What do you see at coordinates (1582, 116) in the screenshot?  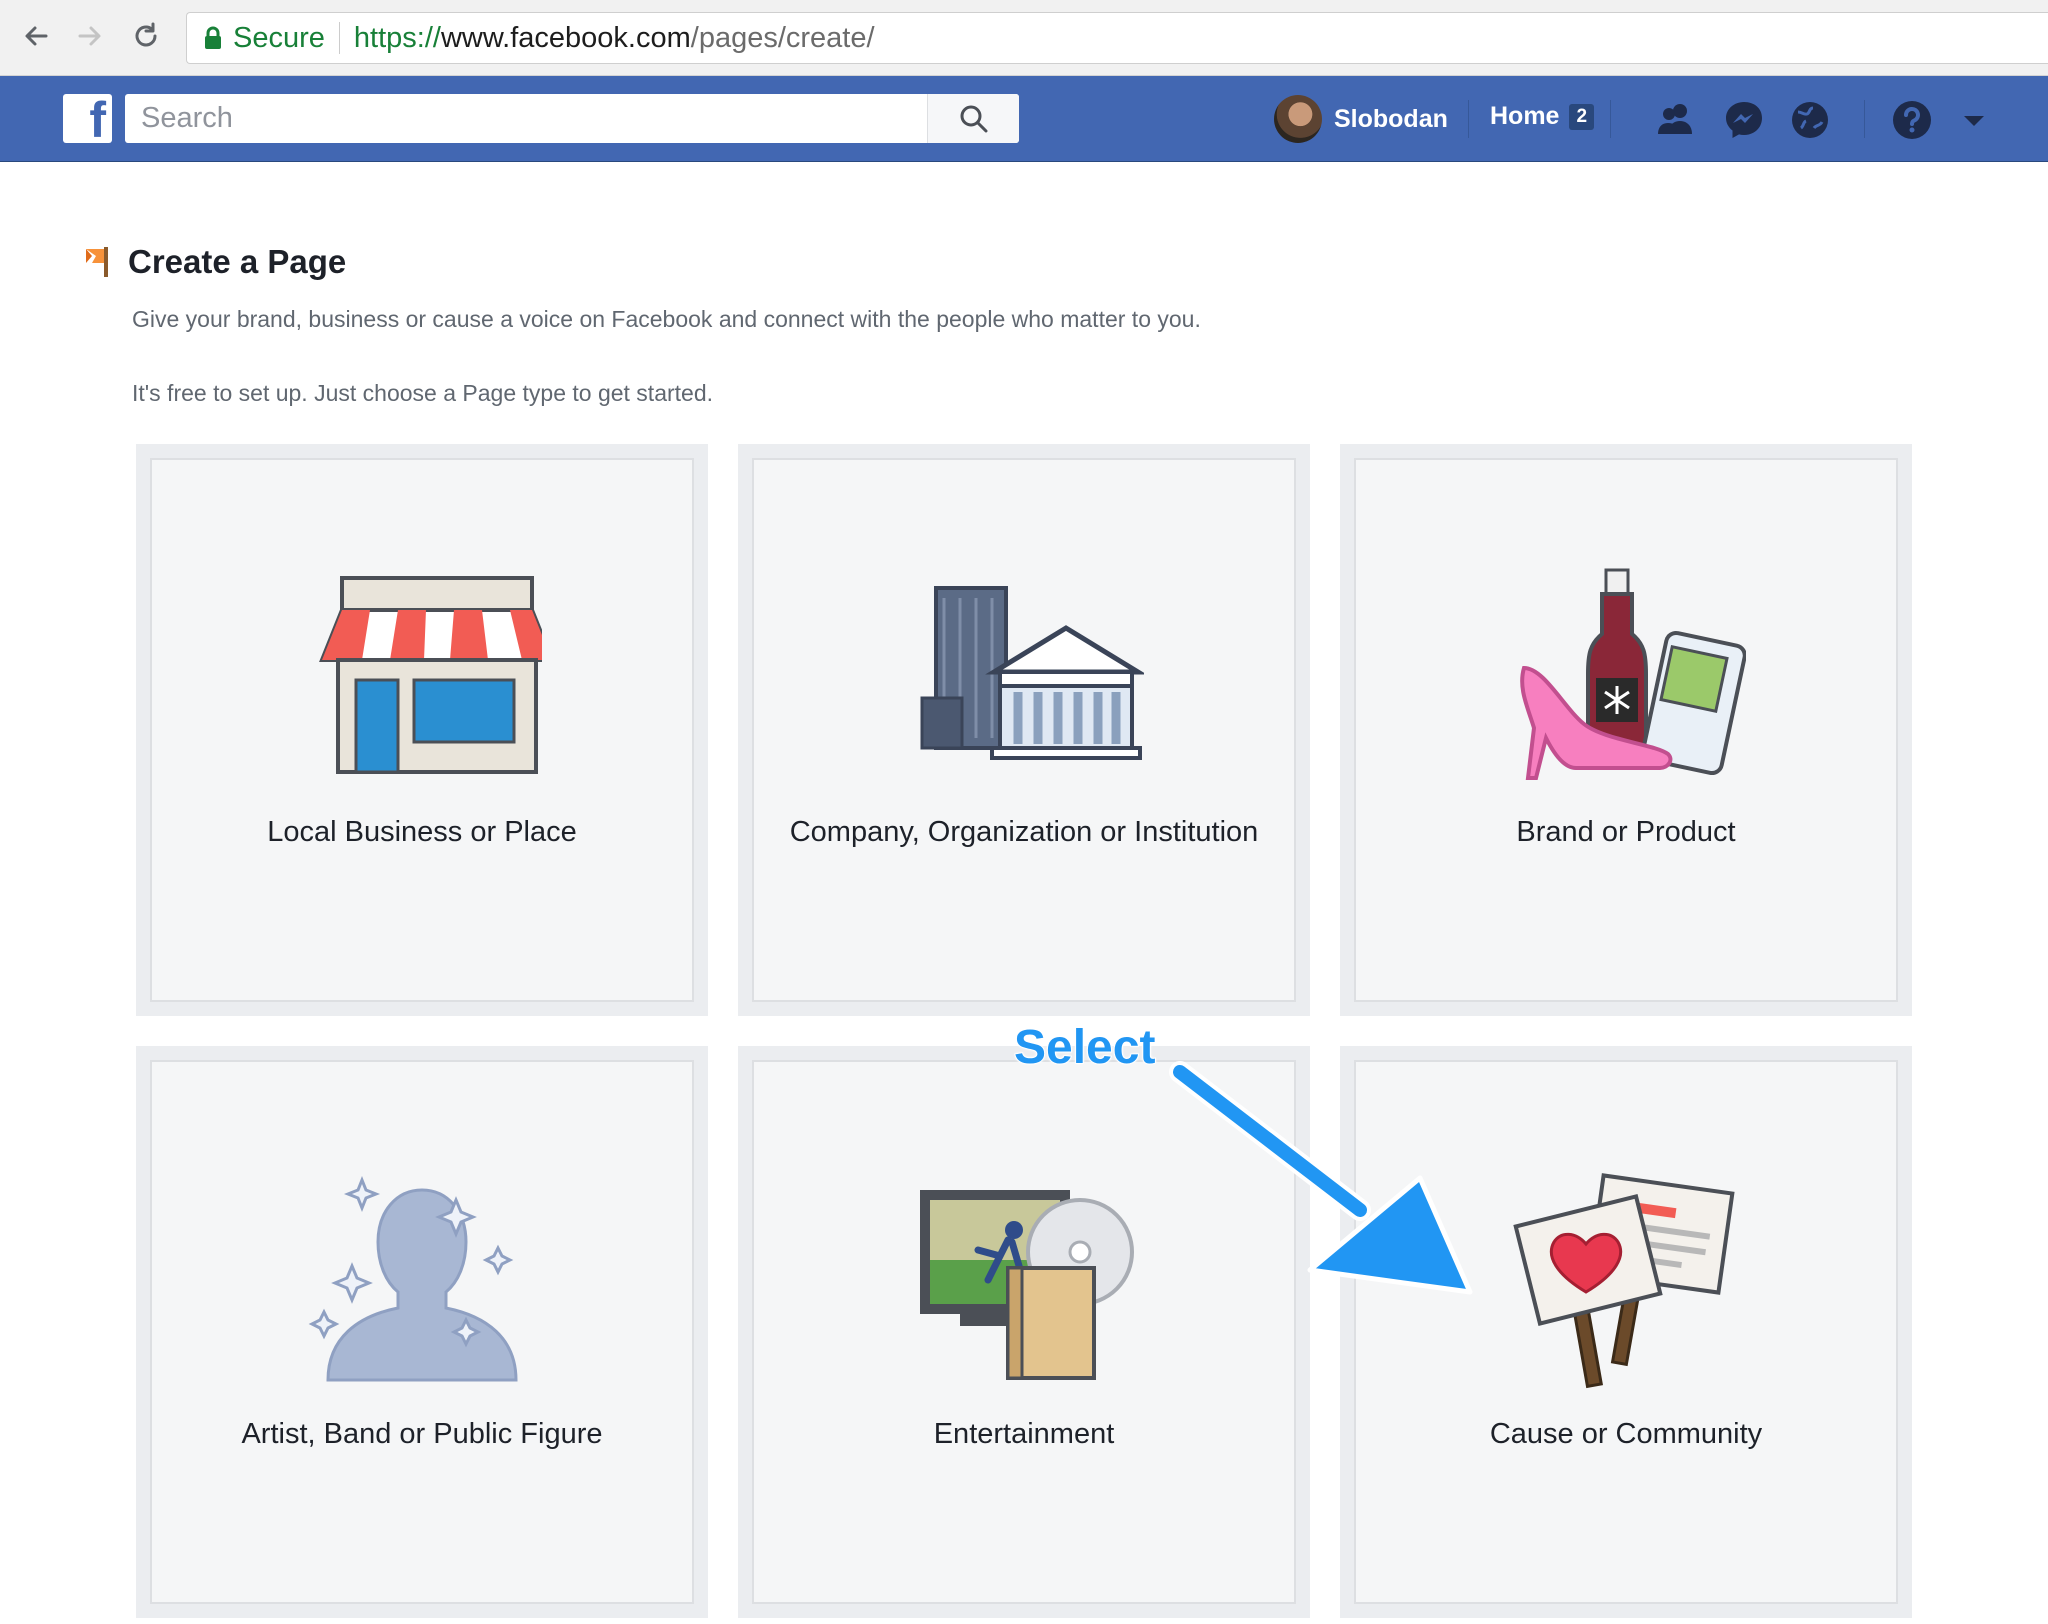 I see `home-count-badge: 2` at bounding box center [1582, 116].